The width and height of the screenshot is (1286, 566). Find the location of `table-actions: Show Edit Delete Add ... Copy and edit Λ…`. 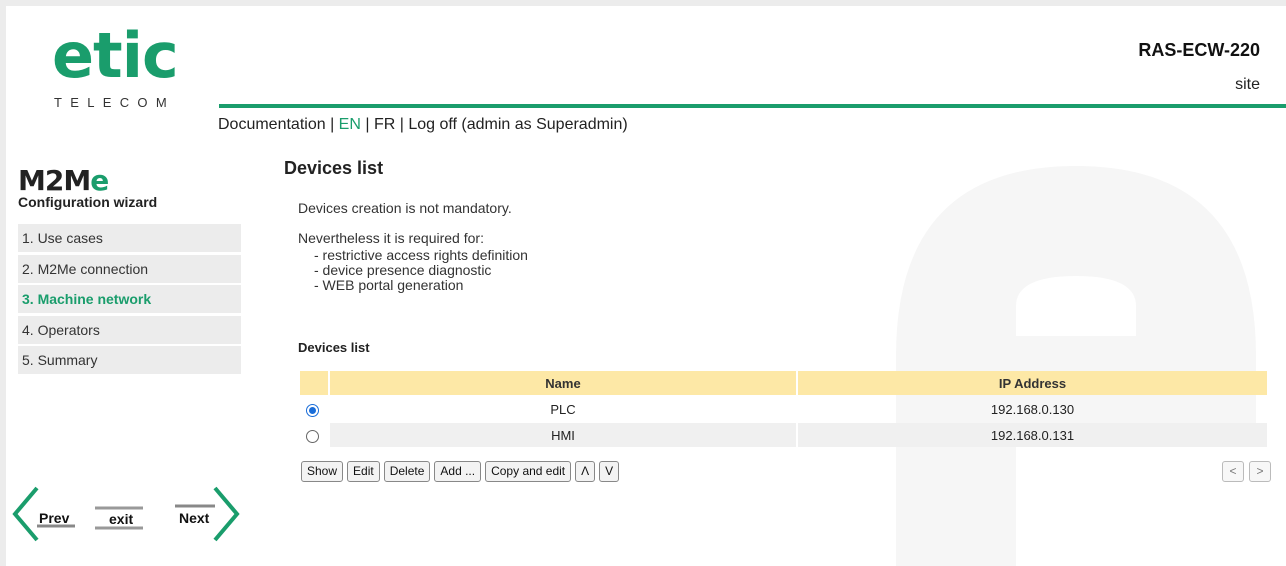

table-actions: Show Edit Delete Add ... Copy and edit Λ… is located at coordinates (460, 471).